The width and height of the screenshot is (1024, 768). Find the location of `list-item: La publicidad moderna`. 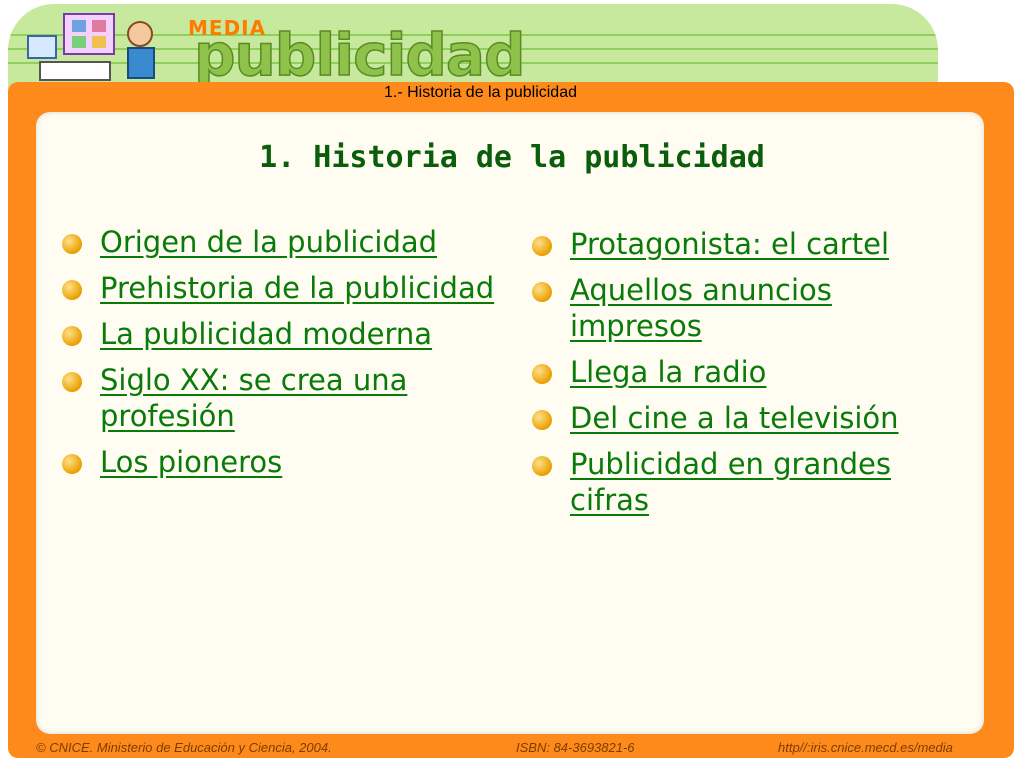

list-item: La publicidad moderna is located at coordinates (282, 334).